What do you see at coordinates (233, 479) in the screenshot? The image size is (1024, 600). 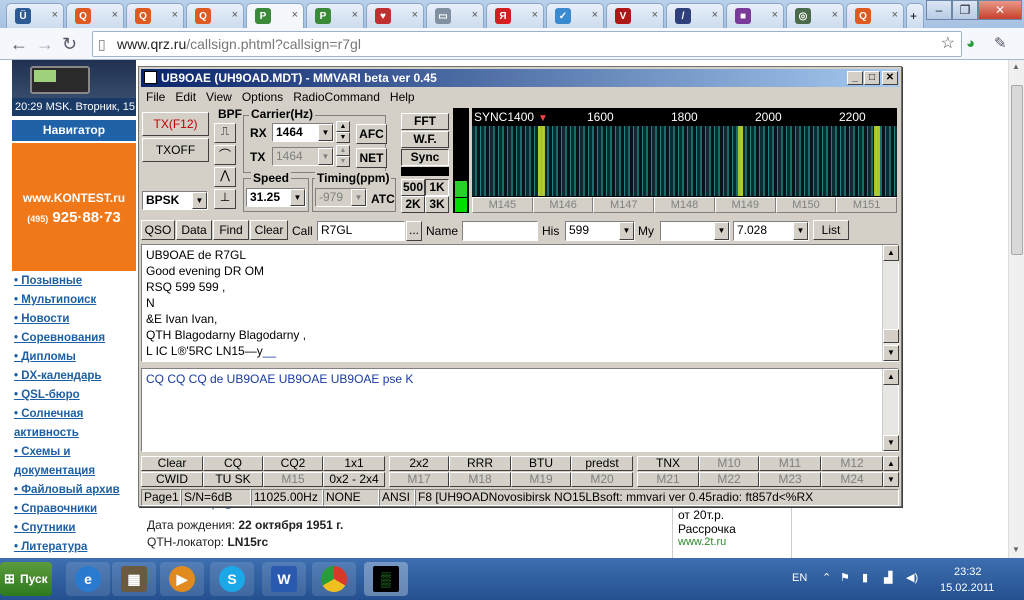 I see `macro-button: TU SK` at bounding box center [233, 479].